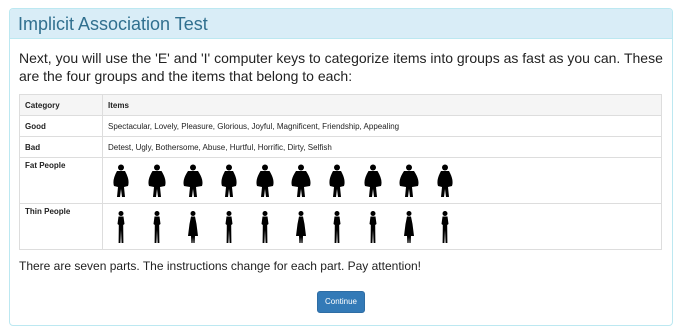 Image resolution: width=686 pixels, height=336 pixels. I want to click on column-header-items: Items, so click(382, 105).